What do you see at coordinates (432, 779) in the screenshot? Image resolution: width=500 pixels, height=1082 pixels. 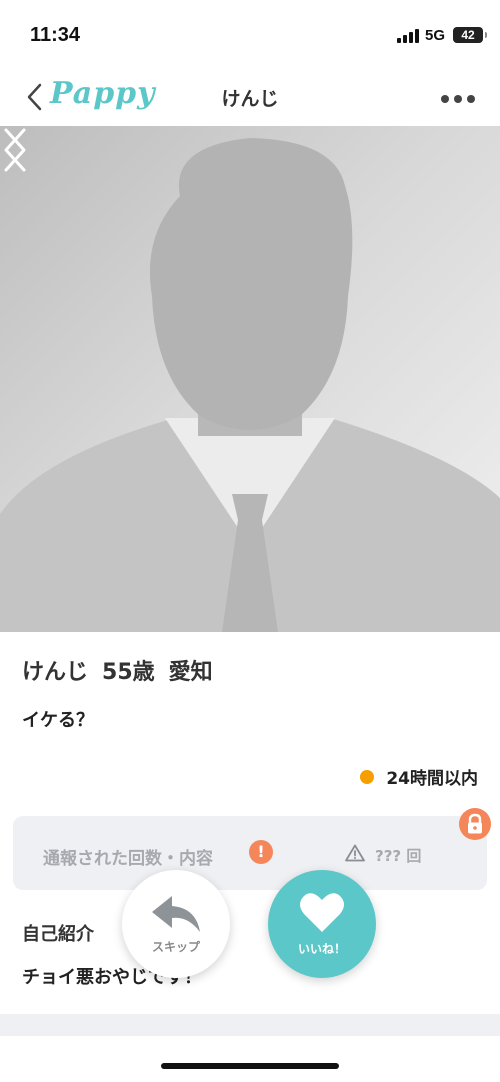 I see `online-status-text: 24時間以内` at bounding box center [432, 779].